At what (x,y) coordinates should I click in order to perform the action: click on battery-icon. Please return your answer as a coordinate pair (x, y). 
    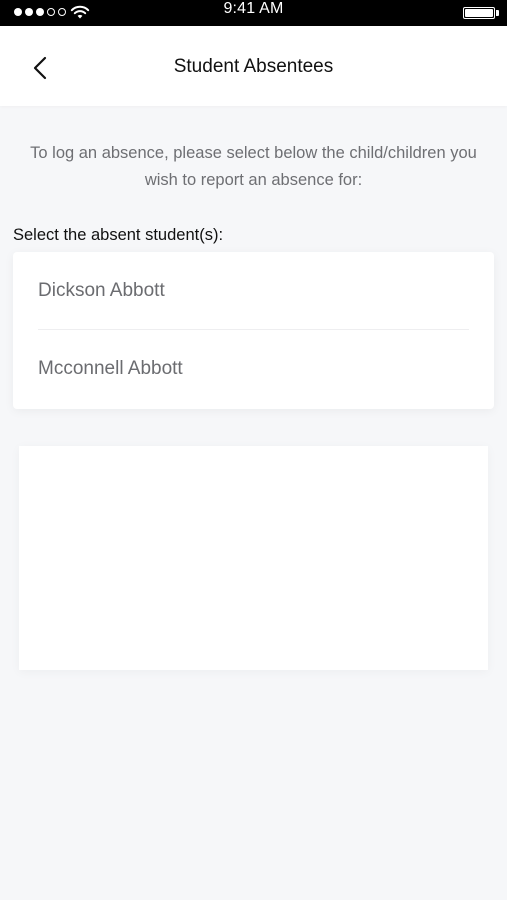
    Looking at the image, I should click on (479, 13).